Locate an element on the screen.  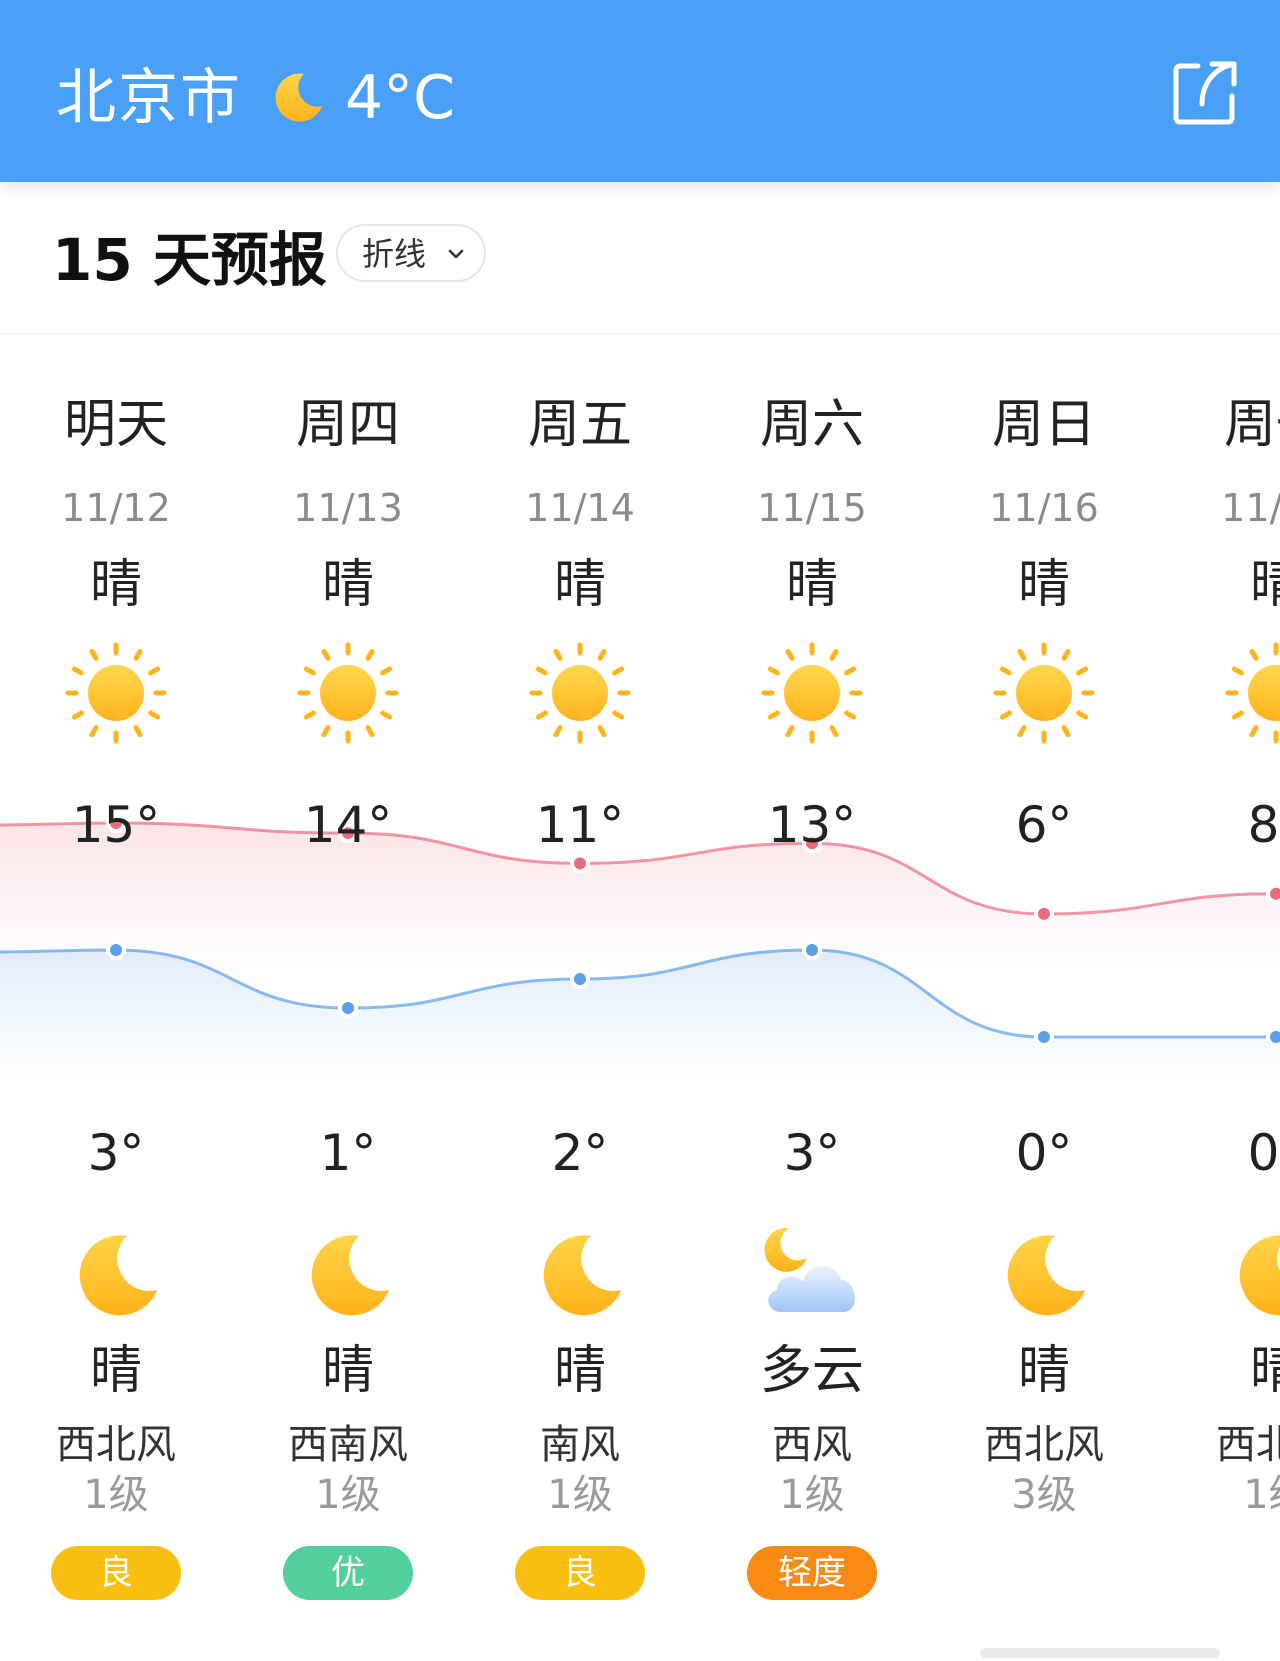
day-label: 周一 is located at coordinates (1251, 425).